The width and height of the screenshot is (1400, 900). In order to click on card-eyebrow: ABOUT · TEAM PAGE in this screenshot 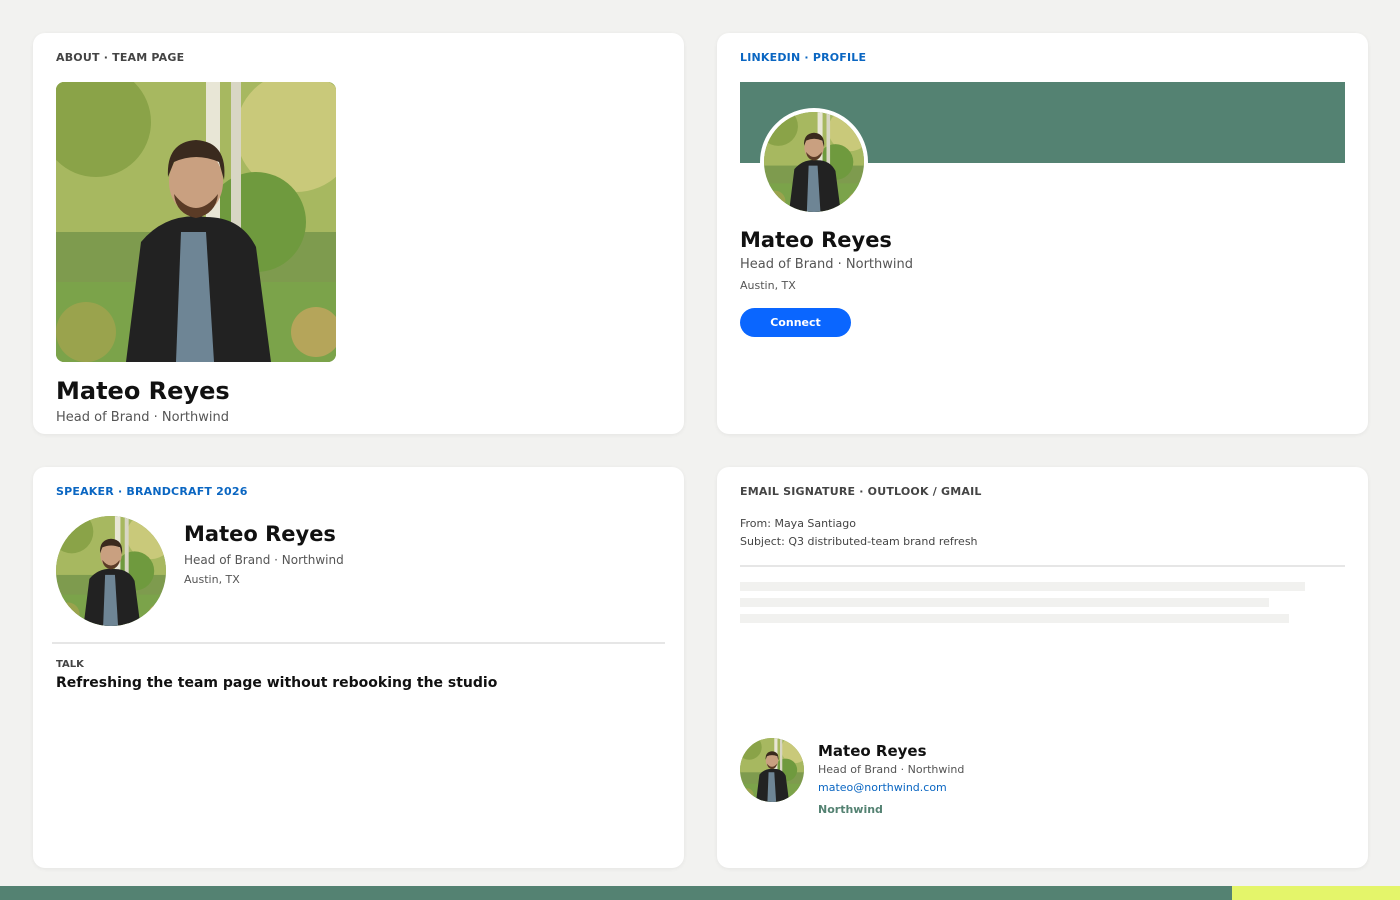, I will do `click(120, 57)`.